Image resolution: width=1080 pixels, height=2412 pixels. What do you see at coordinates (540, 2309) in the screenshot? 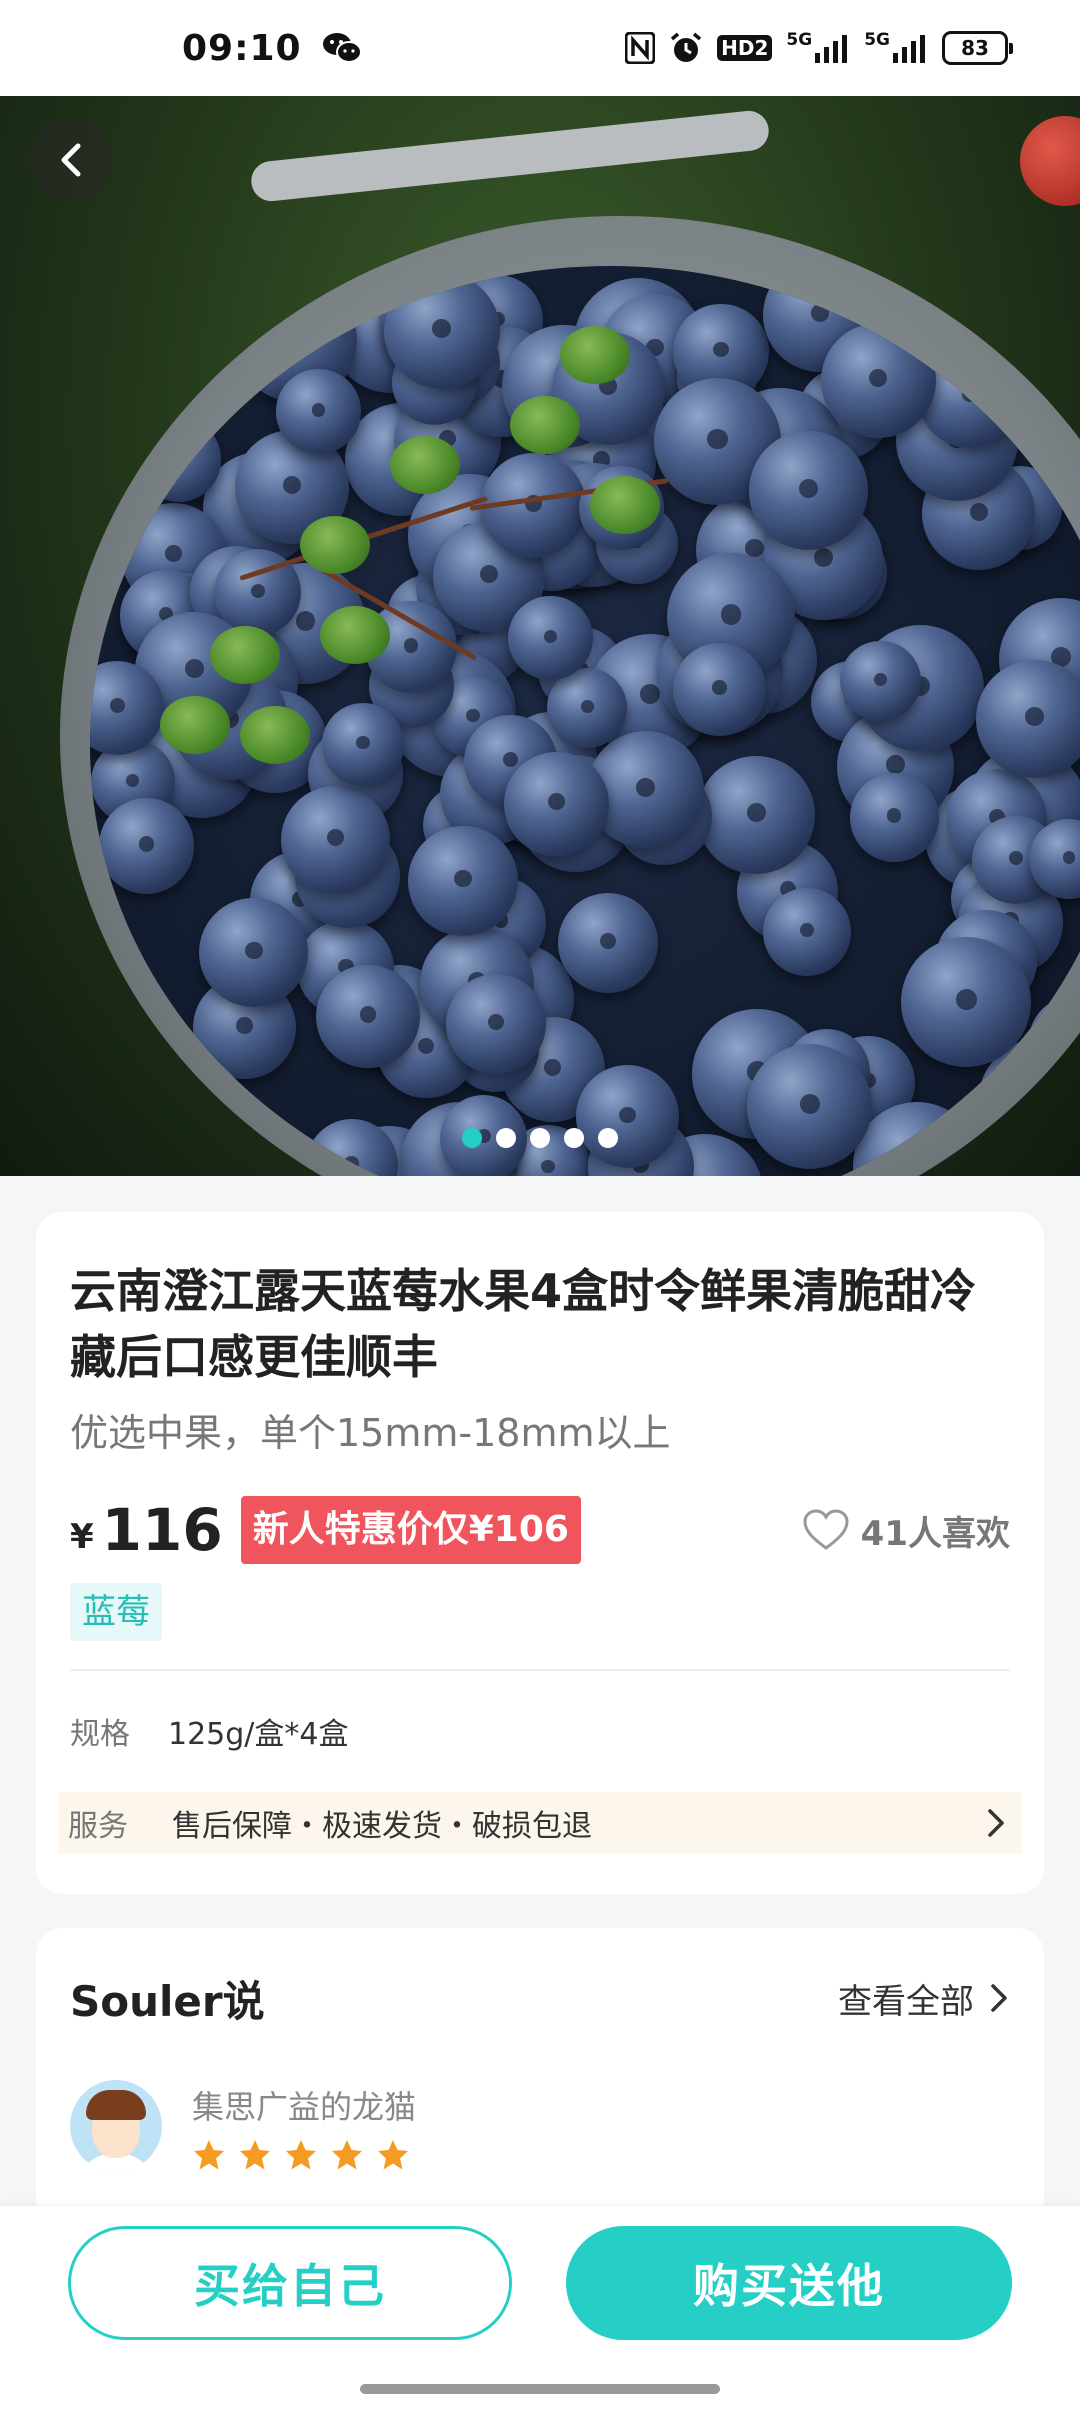
I see `bottom-action-bar: 买给自己 购买送他` at bounding box center [540, 2309].